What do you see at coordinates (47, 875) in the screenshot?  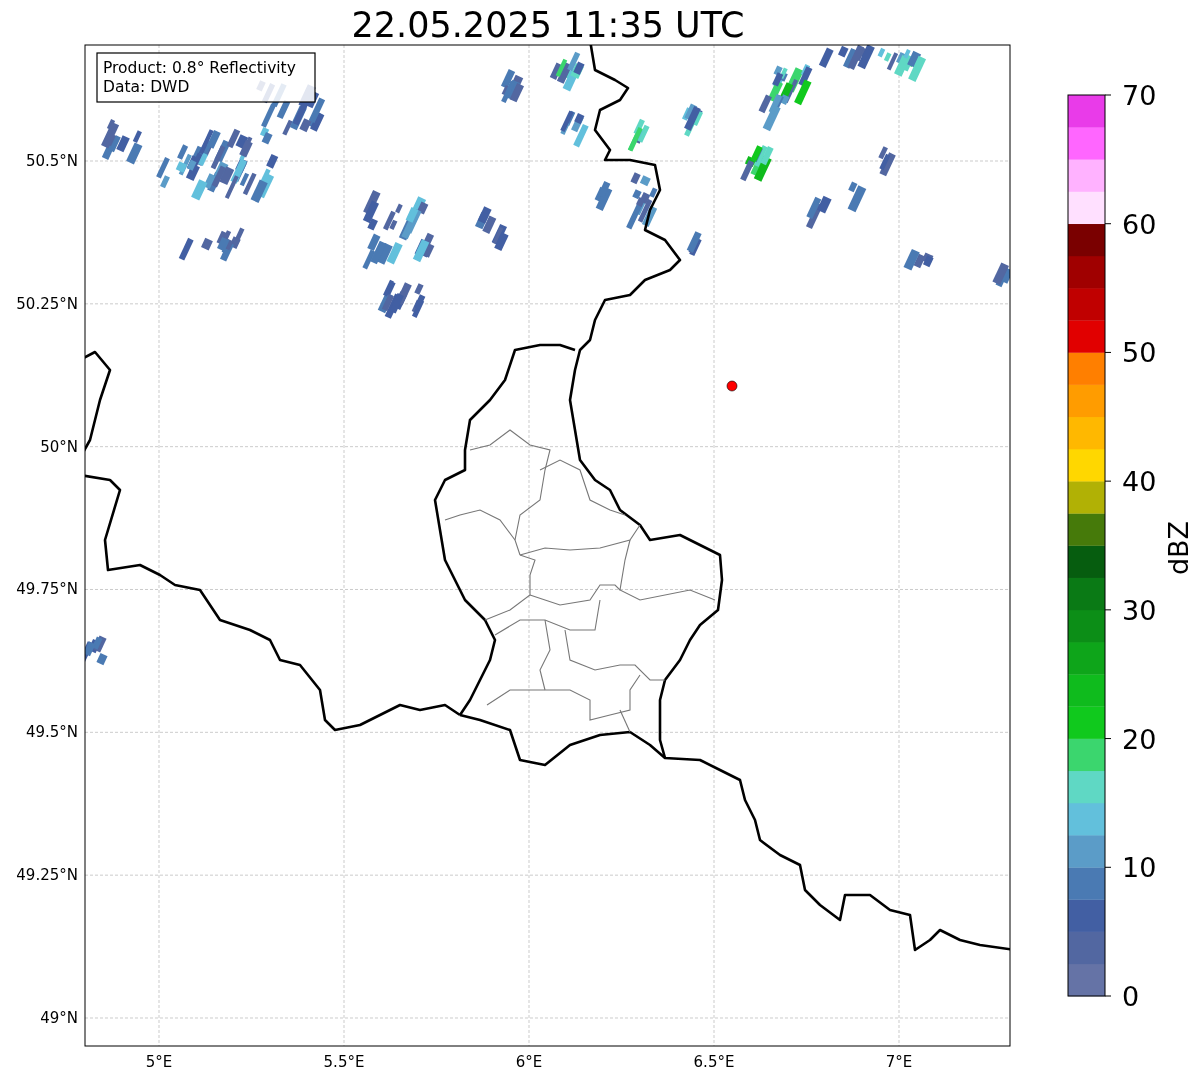 I see `axis-tick-label: 49.25°N` at bounding box center [47, 875].